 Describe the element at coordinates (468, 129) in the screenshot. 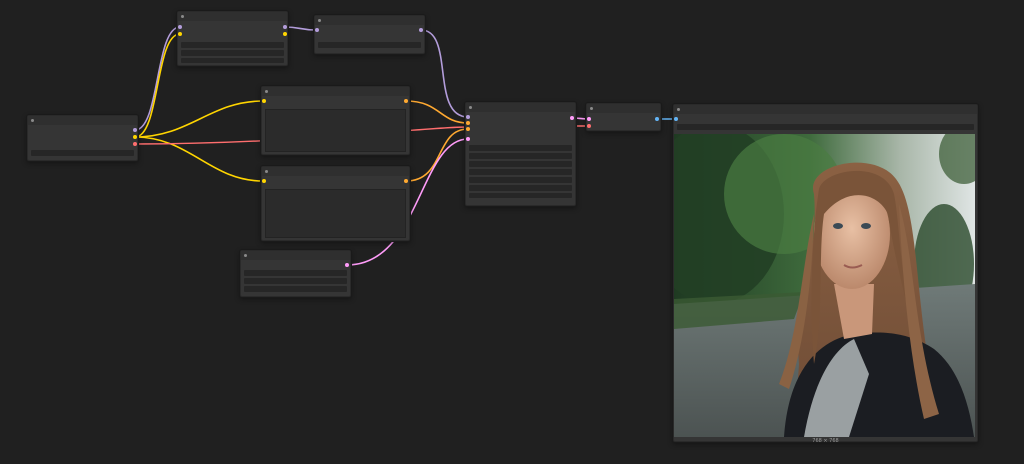

I see `ksampler-negative-in-port` at that location.